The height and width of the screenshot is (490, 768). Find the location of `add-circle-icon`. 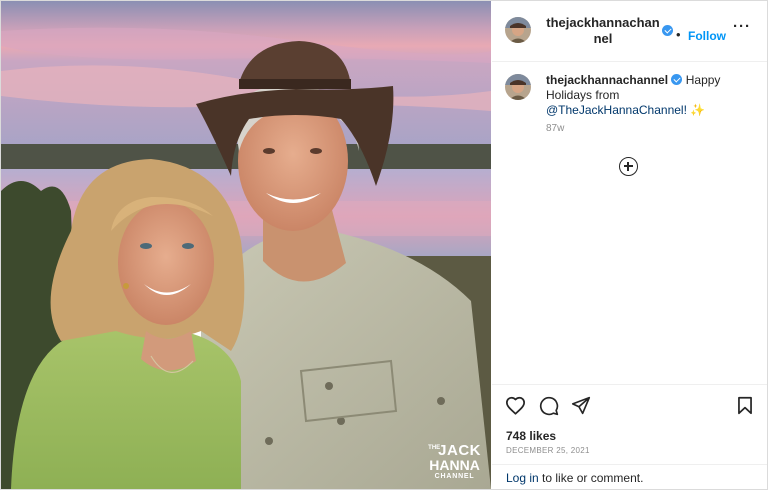

add-circle-icon is located at coordinates (628, 166).